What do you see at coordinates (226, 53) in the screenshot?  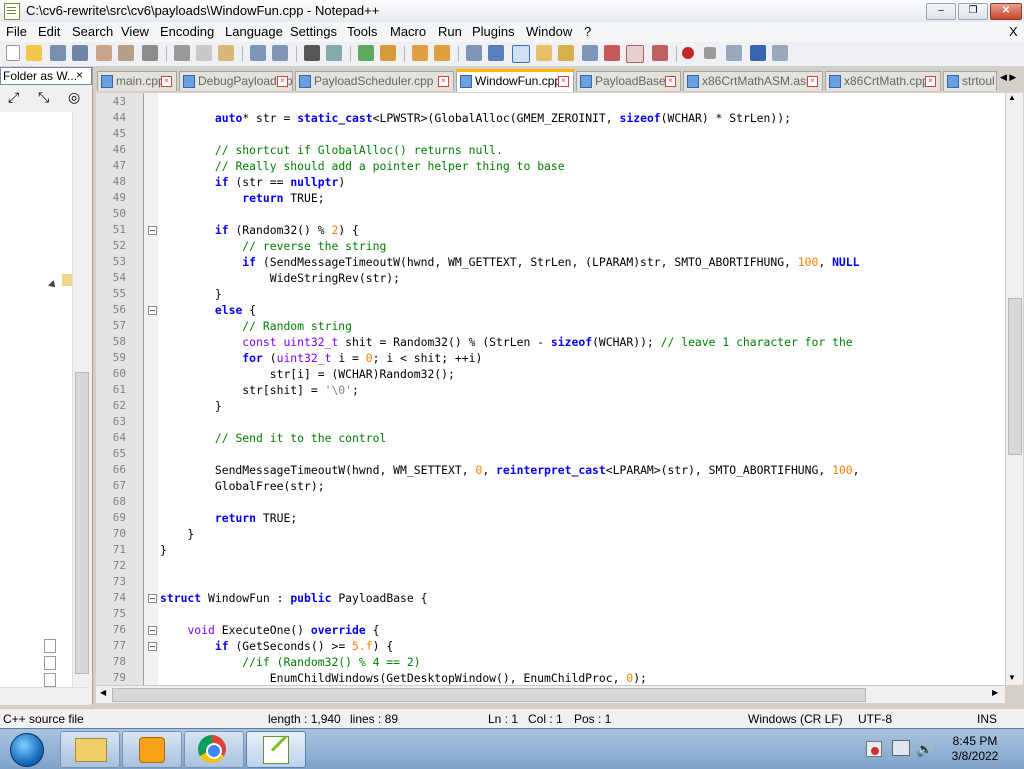 I see `paste-icon` at bounding box center [226, 53].